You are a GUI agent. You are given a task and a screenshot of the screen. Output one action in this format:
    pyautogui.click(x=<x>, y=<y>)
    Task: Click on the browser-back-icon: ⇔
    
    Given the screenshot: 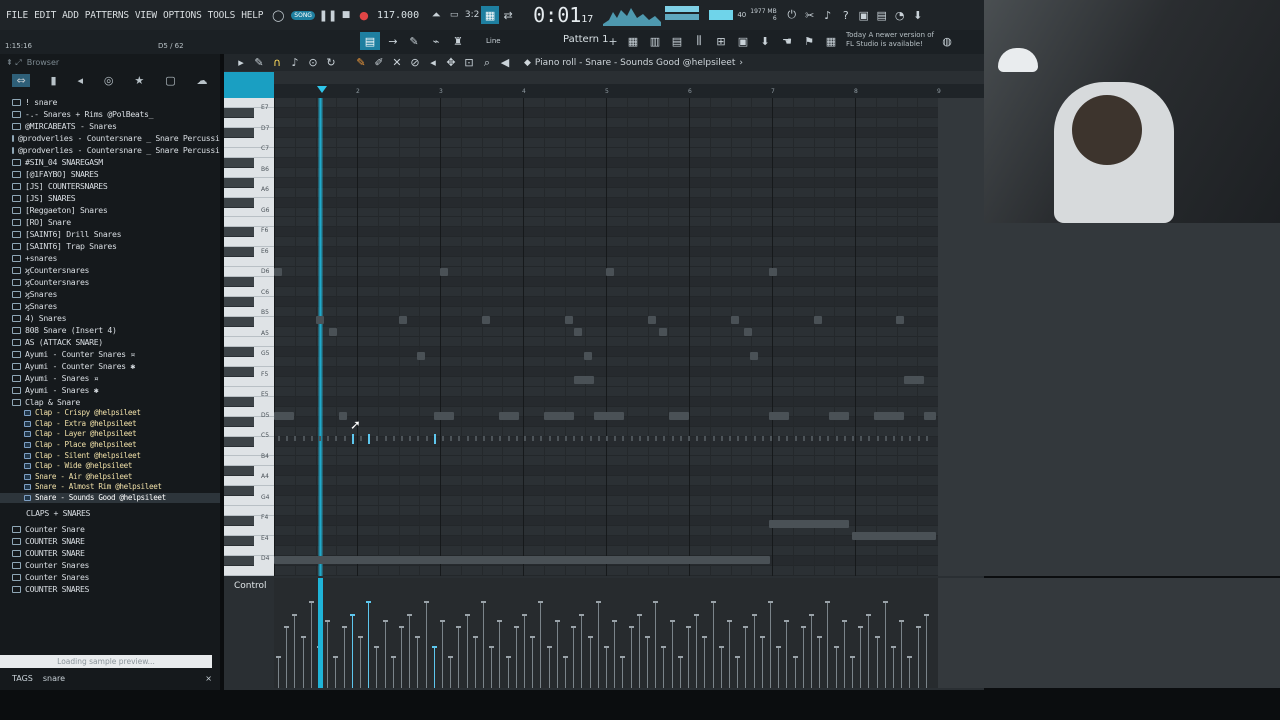 What is the action you would take?
    pyautogui.click(x=21, y=80)
    